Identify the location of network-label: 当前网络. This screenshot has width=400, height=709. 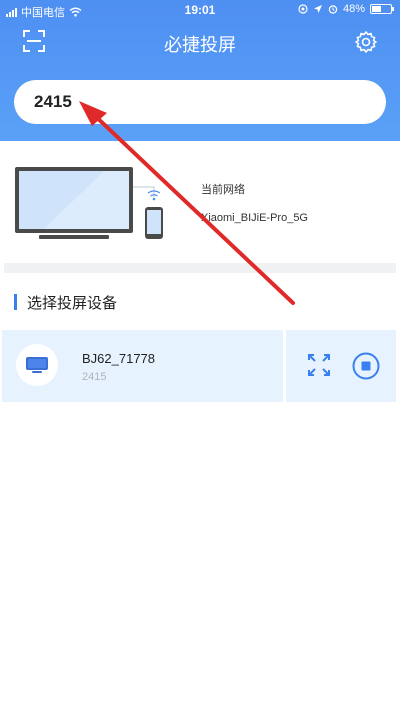
(223, 190).